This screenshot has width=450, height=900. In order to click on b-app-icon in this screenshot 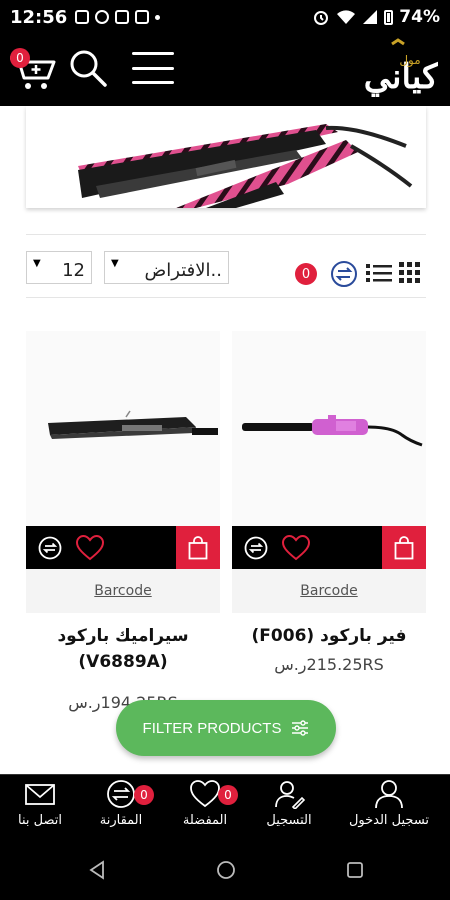, I will do `click(102, 17)`.